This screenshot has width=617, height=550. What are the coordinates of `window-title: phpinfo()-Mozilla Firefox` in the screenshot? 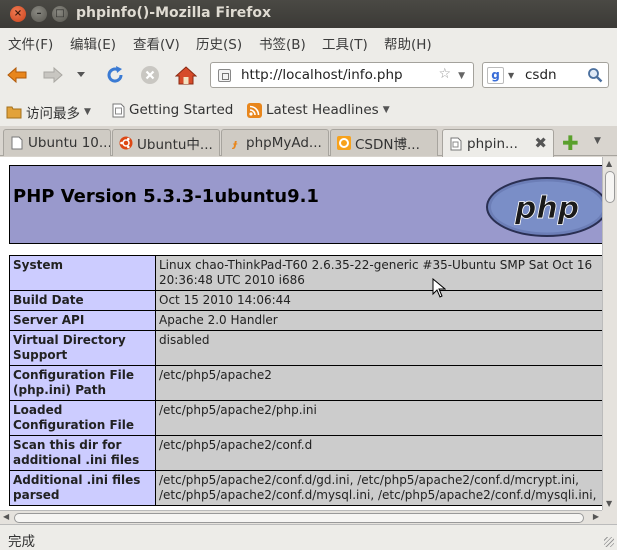 It's located at (174, 13).